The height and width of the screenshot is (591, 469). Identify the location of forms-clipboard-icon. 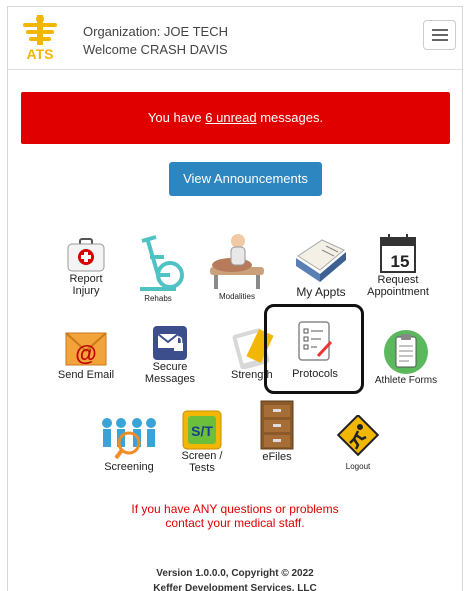
(406, 352).